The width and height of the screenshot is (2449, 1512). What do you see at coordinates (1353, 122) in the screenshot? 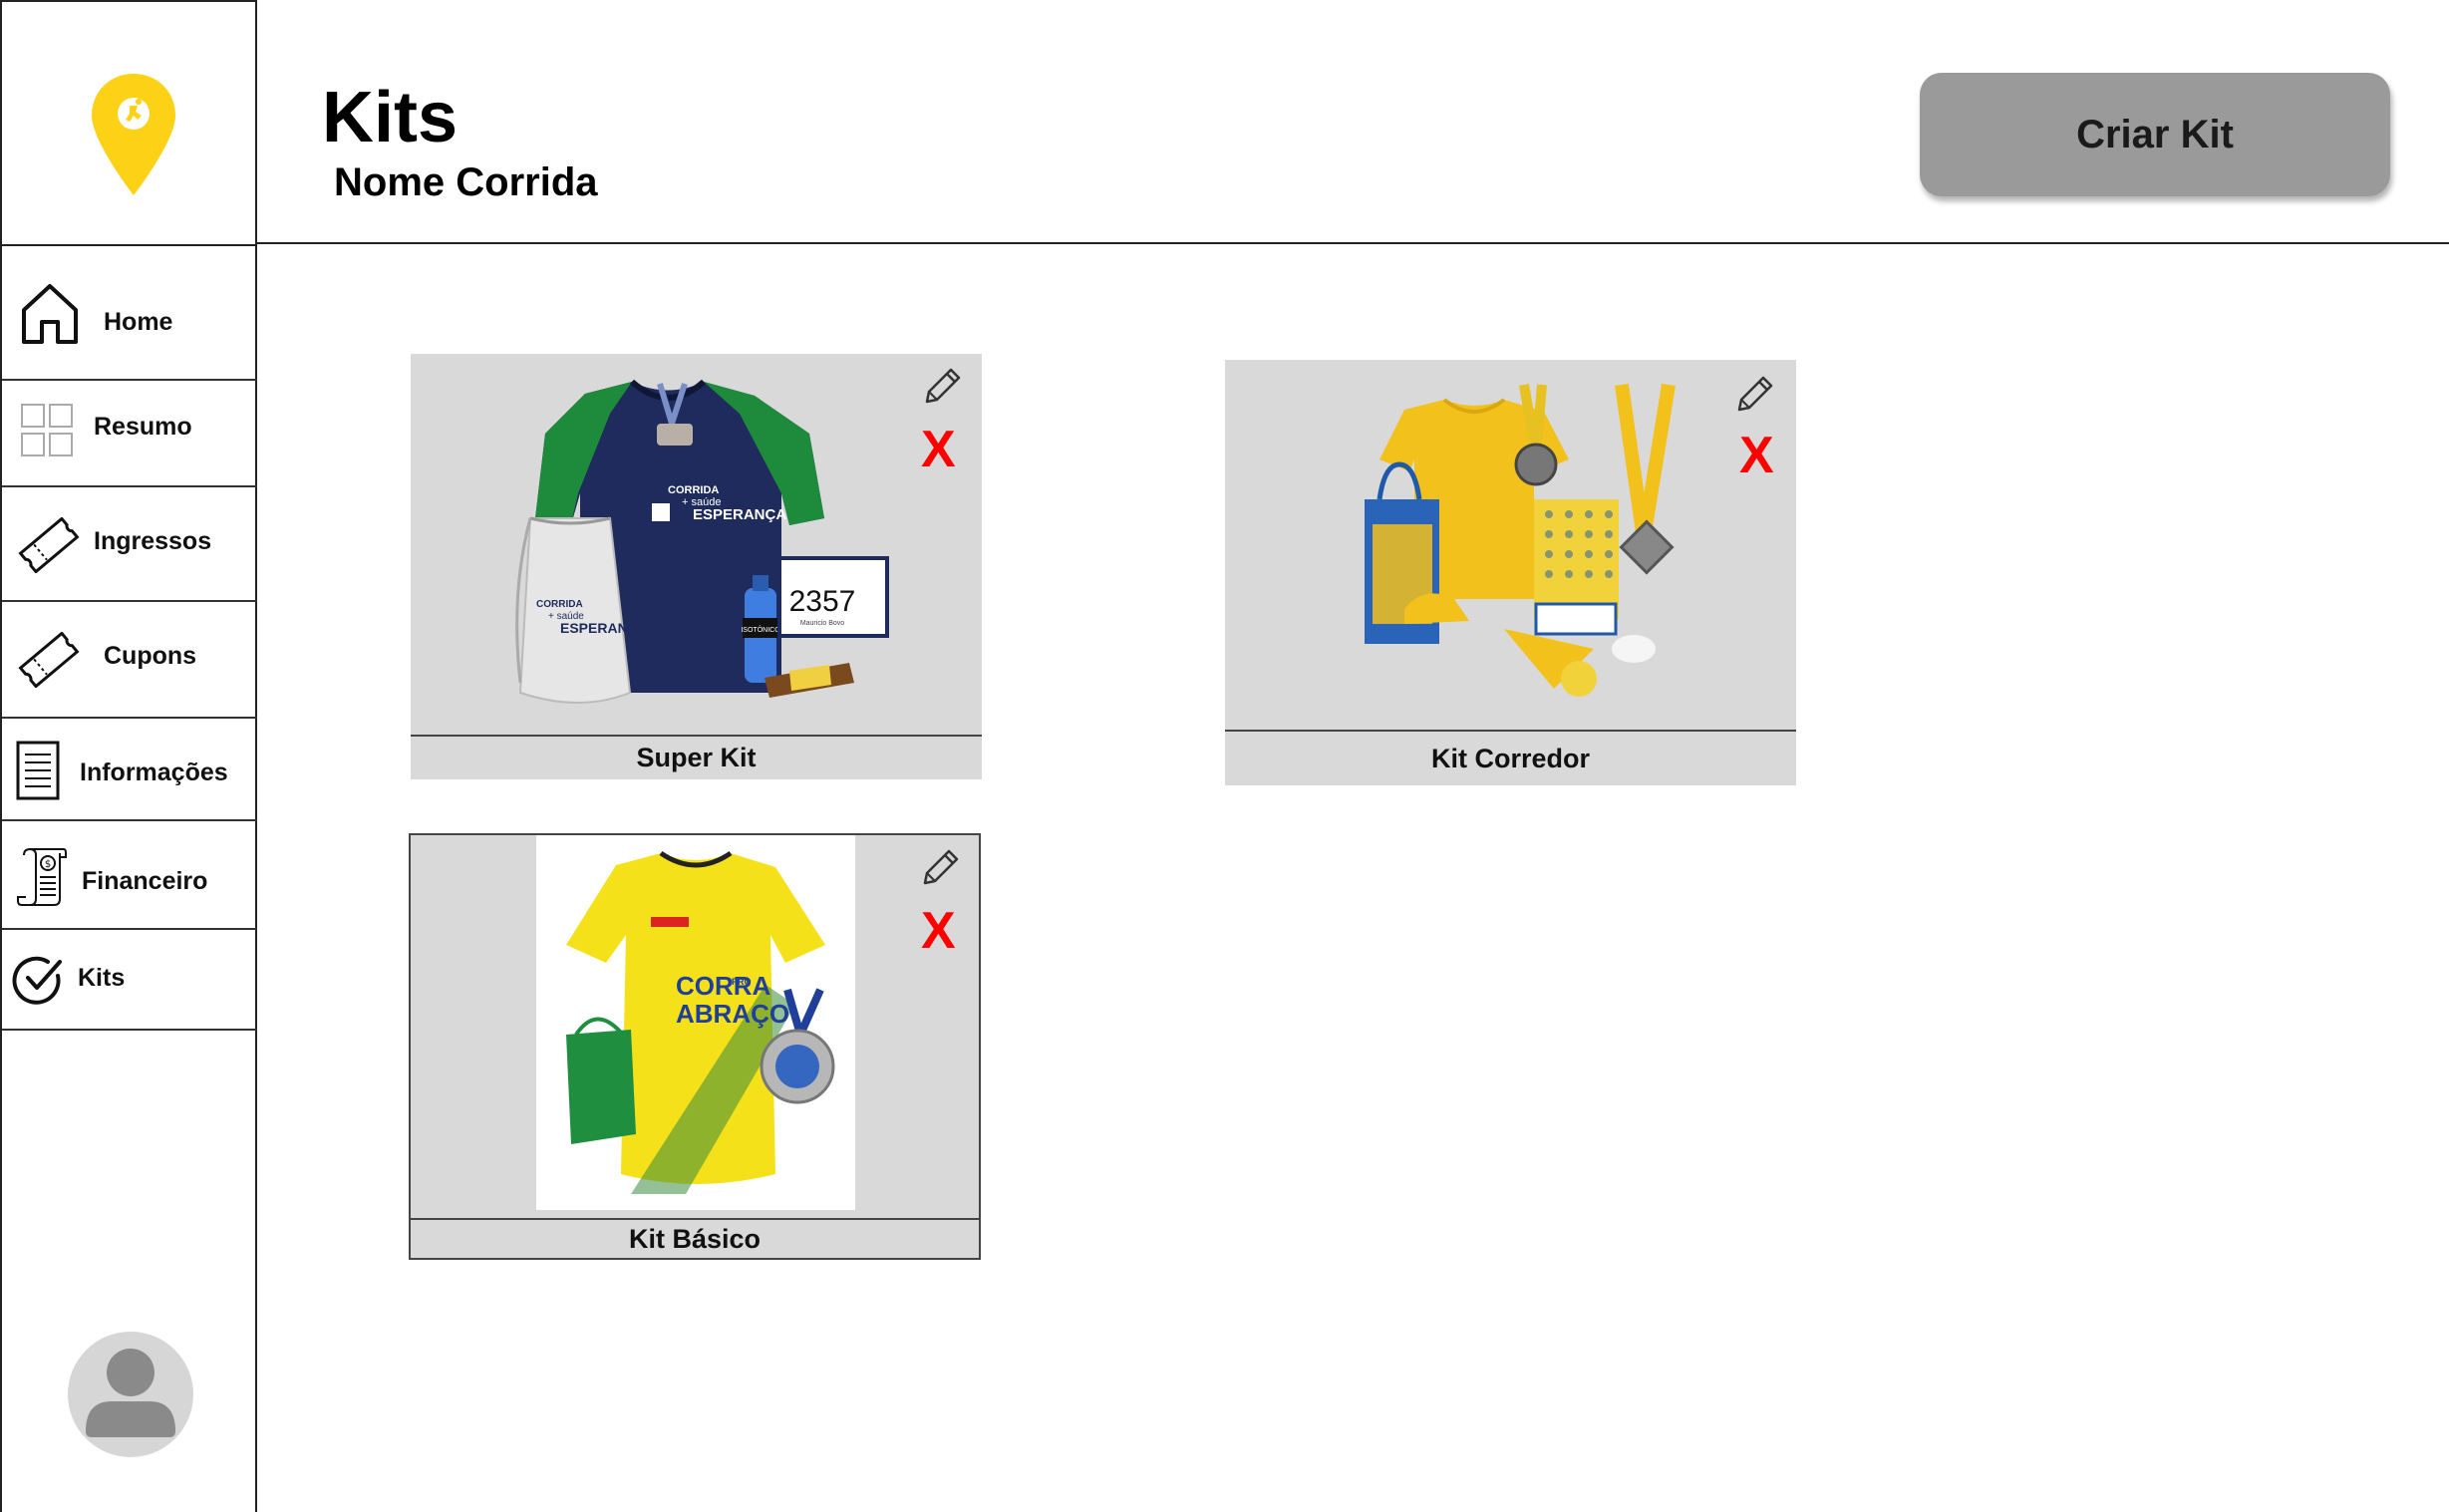
I see `page-header: Kits Nome Corrida Criar Kit` at bounding box center [1353, 122].